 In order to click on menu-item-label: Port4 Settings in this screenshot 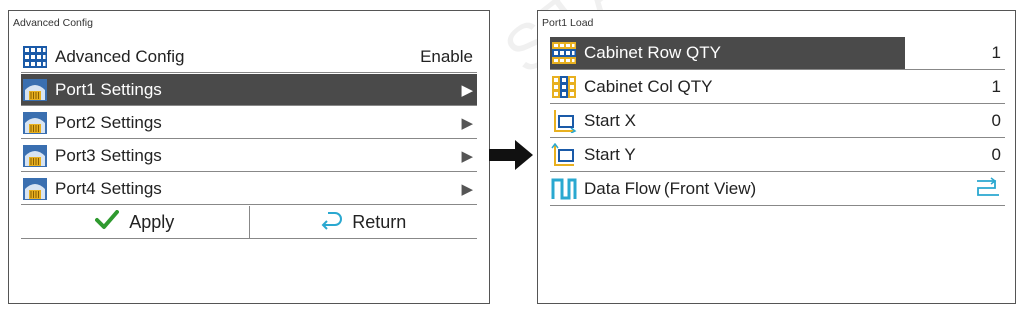, I will do `click(108, 188)`.